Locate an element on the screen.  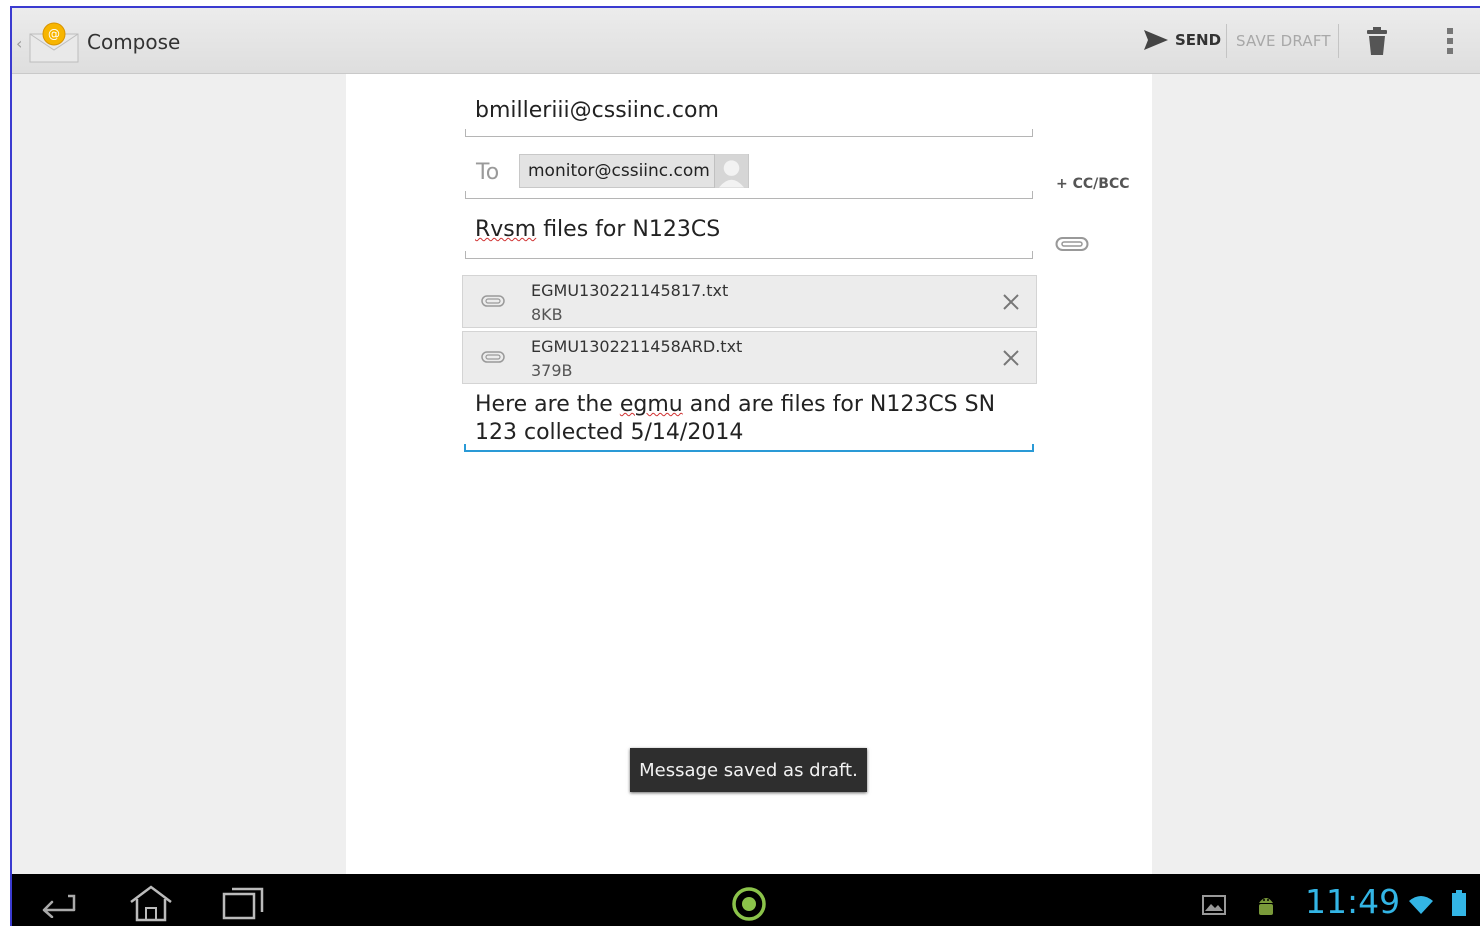
home-icon is located at coordinates (151, 903).